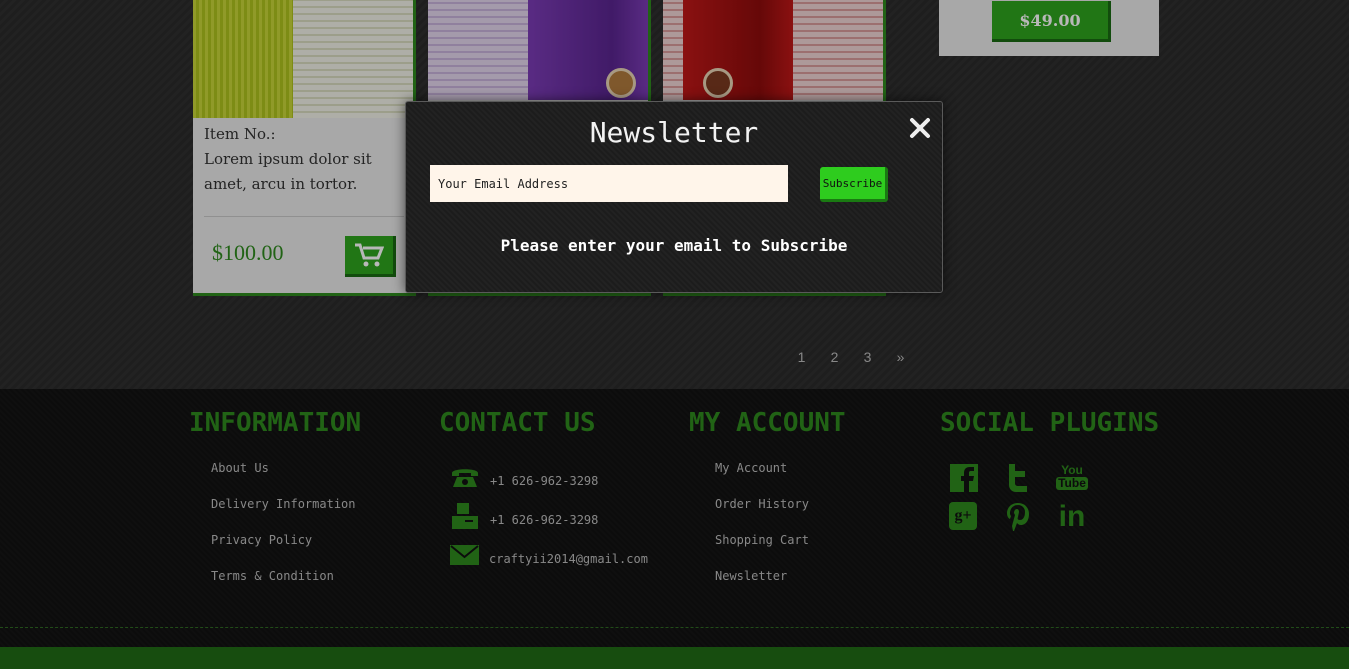  What do you see at coordinates (674, 132) in the screenshot?
I see `modal-title: Newsletter` at bounding box center [674, 132].